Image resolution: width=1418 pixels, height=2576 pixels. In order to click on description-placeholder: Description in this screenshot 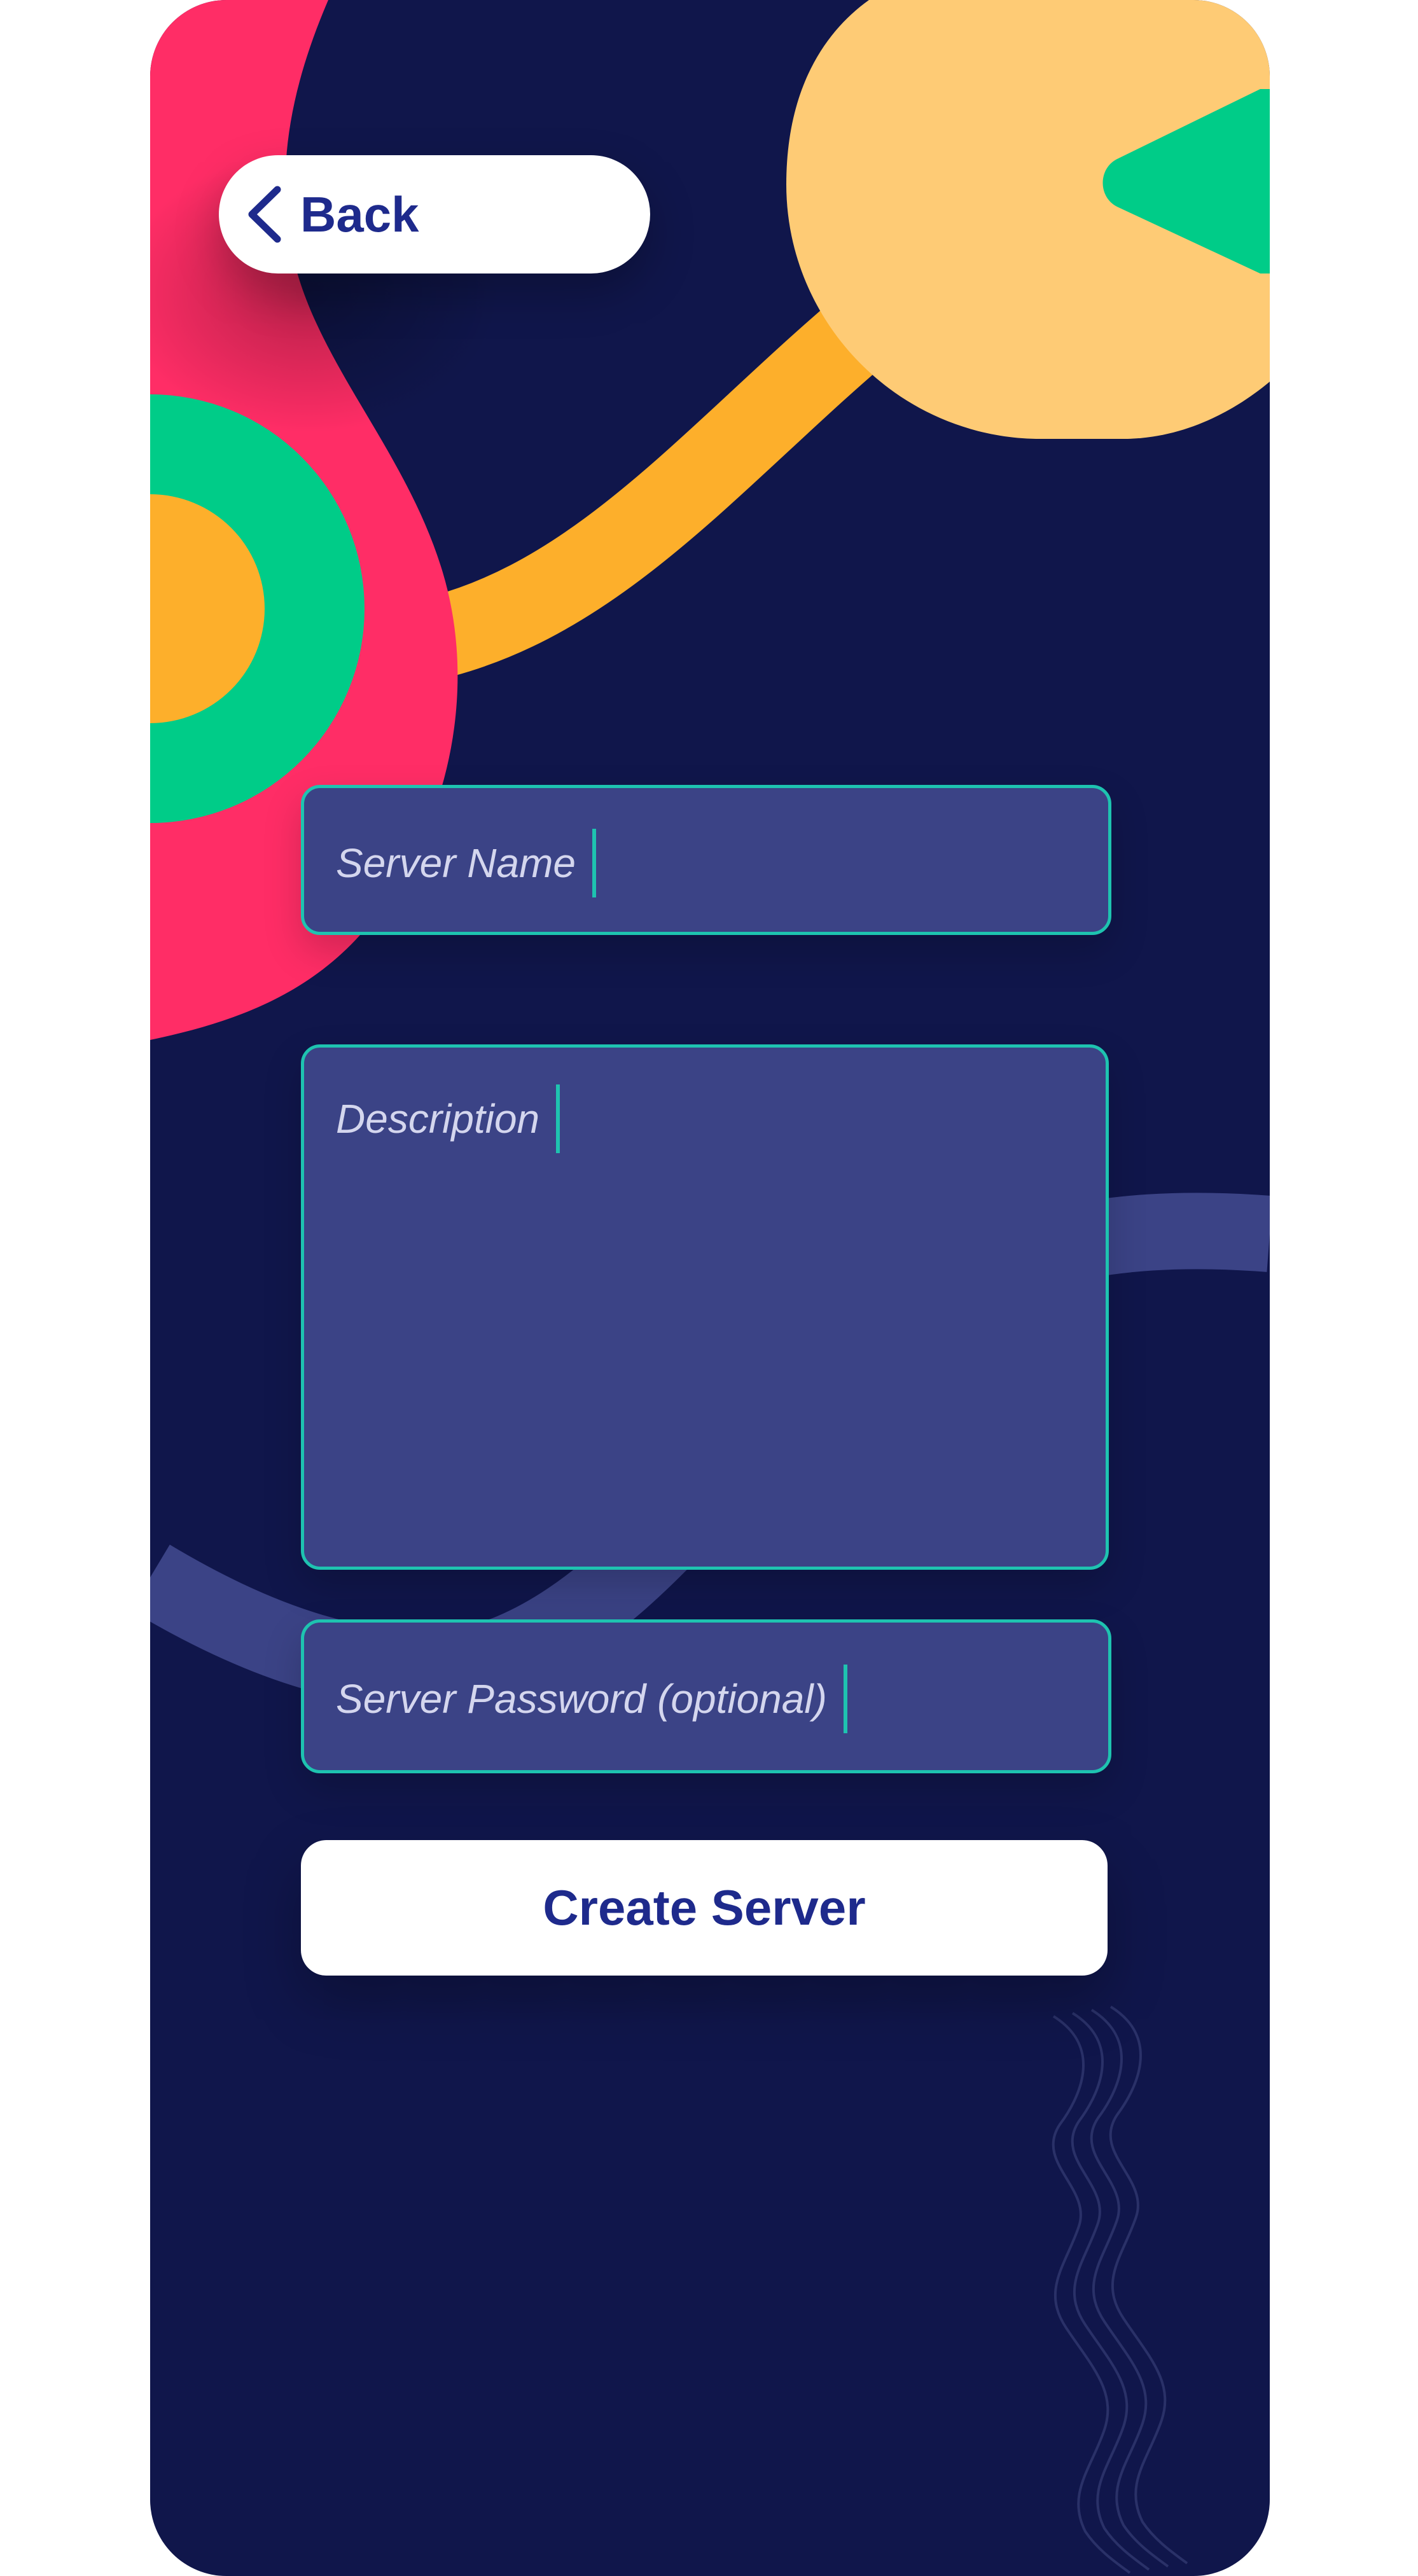, I will do `click(438, 1119)`.